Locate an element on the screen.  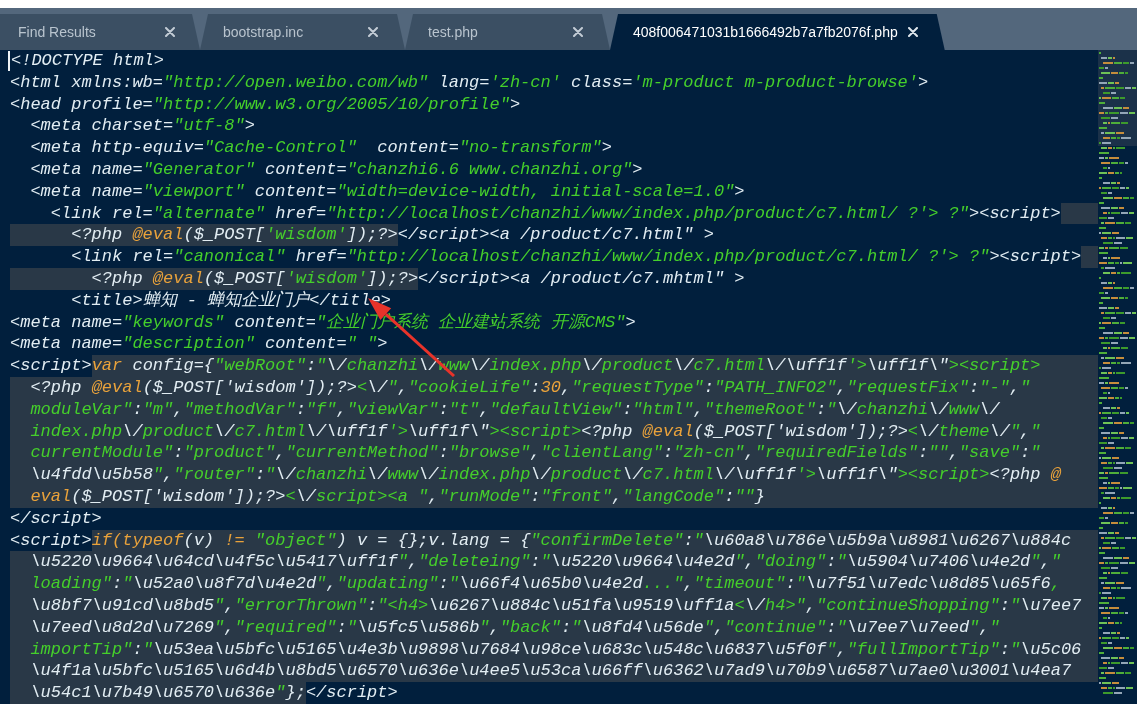
code-line: \u54c1\u7b49\u6570\u636e"};</script> is located at coordinates (204, 693).